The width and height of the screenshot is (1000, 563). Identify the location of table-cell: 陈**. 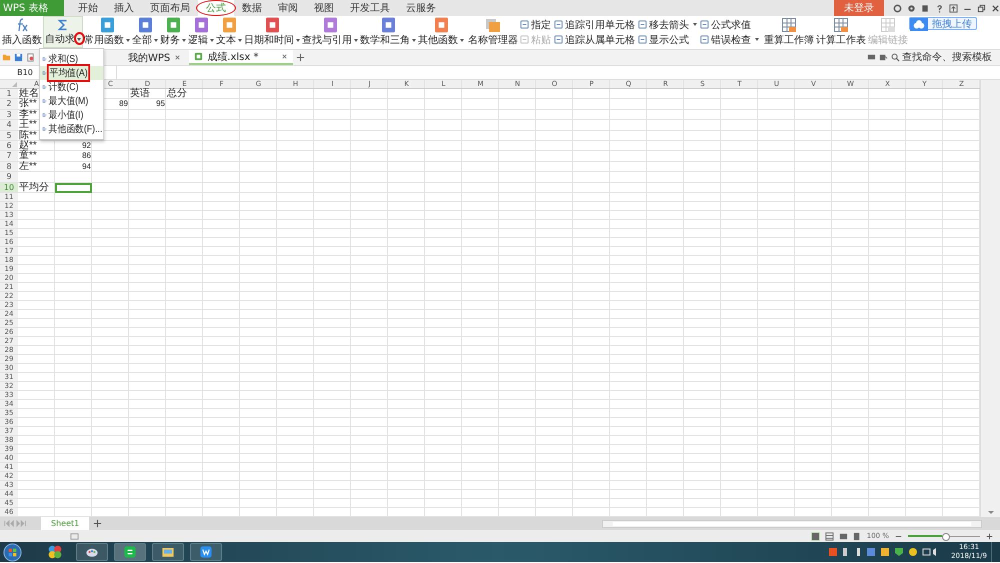
(28, 135).